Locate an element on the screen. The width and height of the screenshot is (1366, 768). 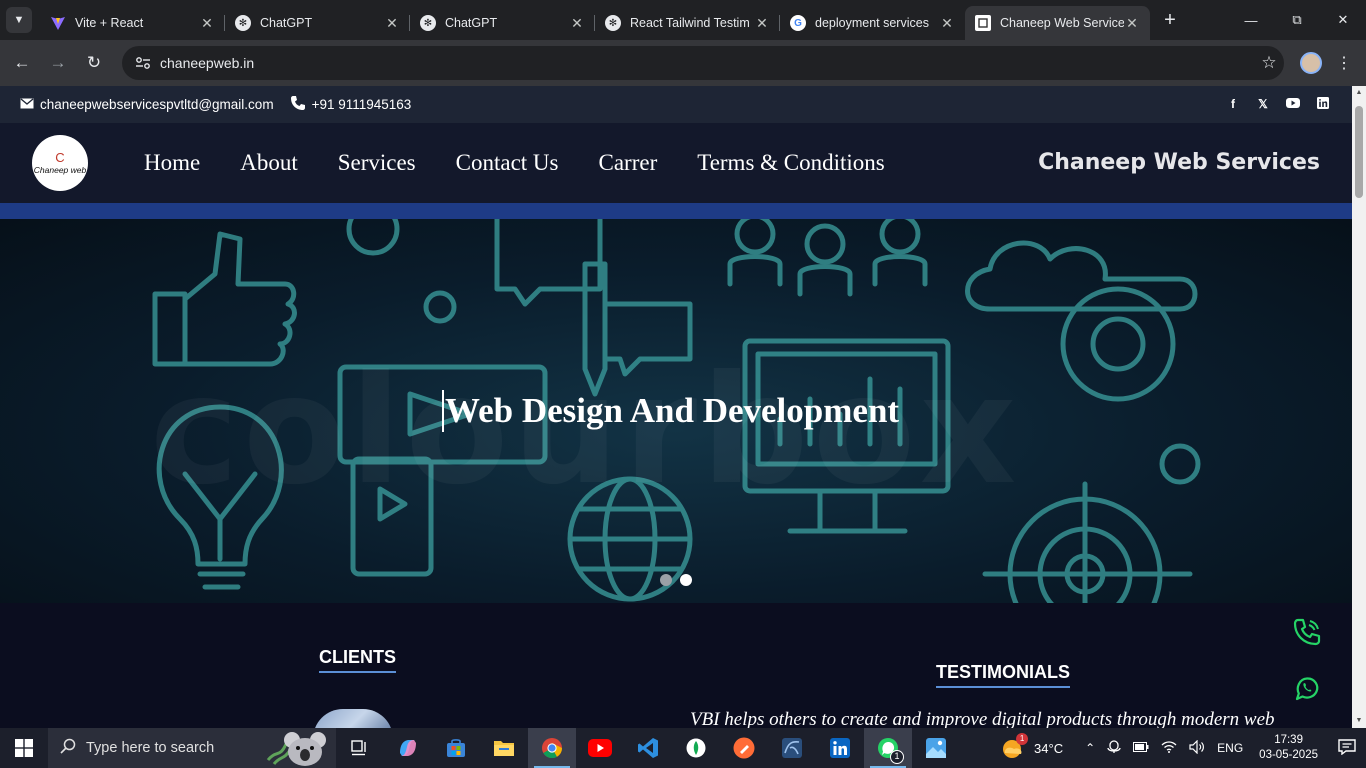
back-icon: ← is located at coordinates (22, 63).